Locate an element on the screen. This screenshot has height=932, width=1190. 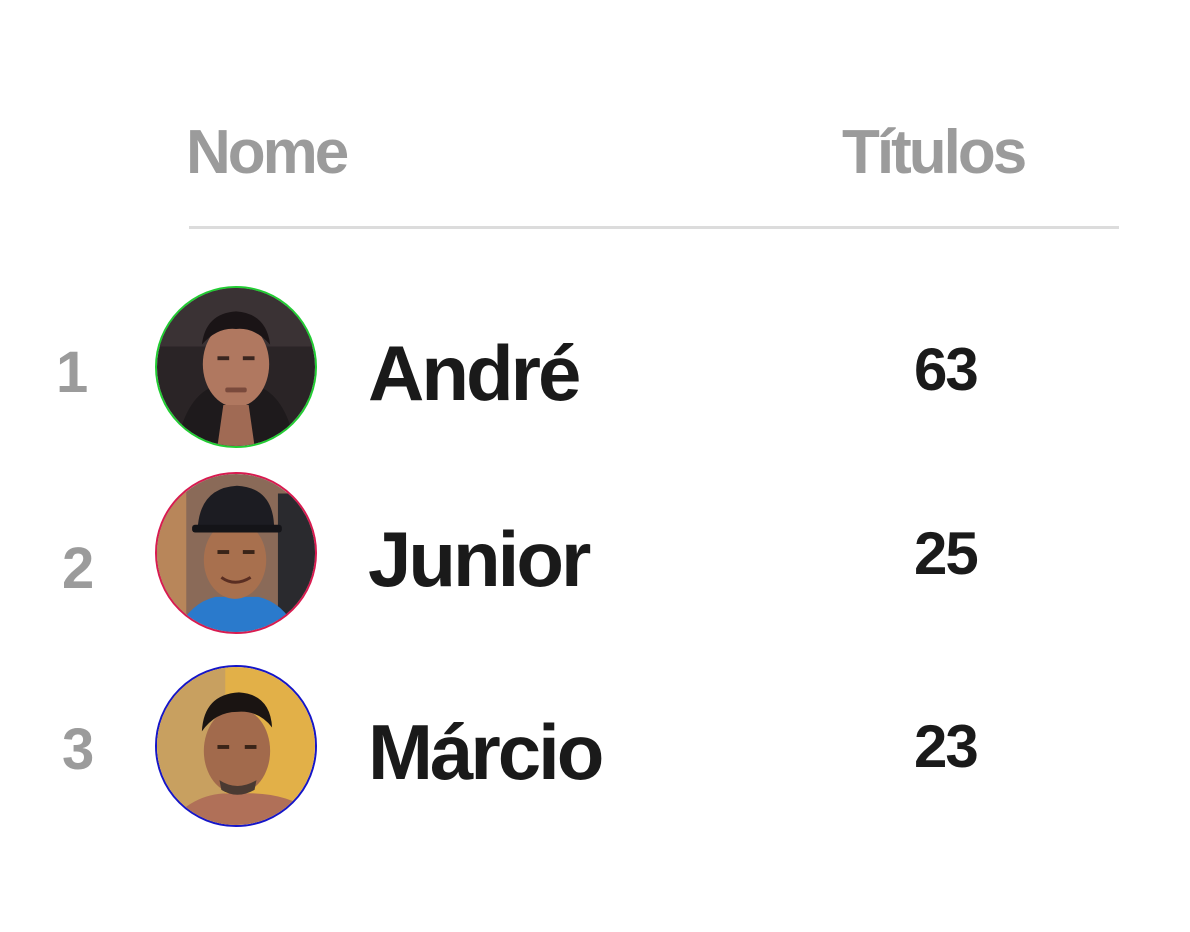
player-name: André is located at coordinates (474, 373).